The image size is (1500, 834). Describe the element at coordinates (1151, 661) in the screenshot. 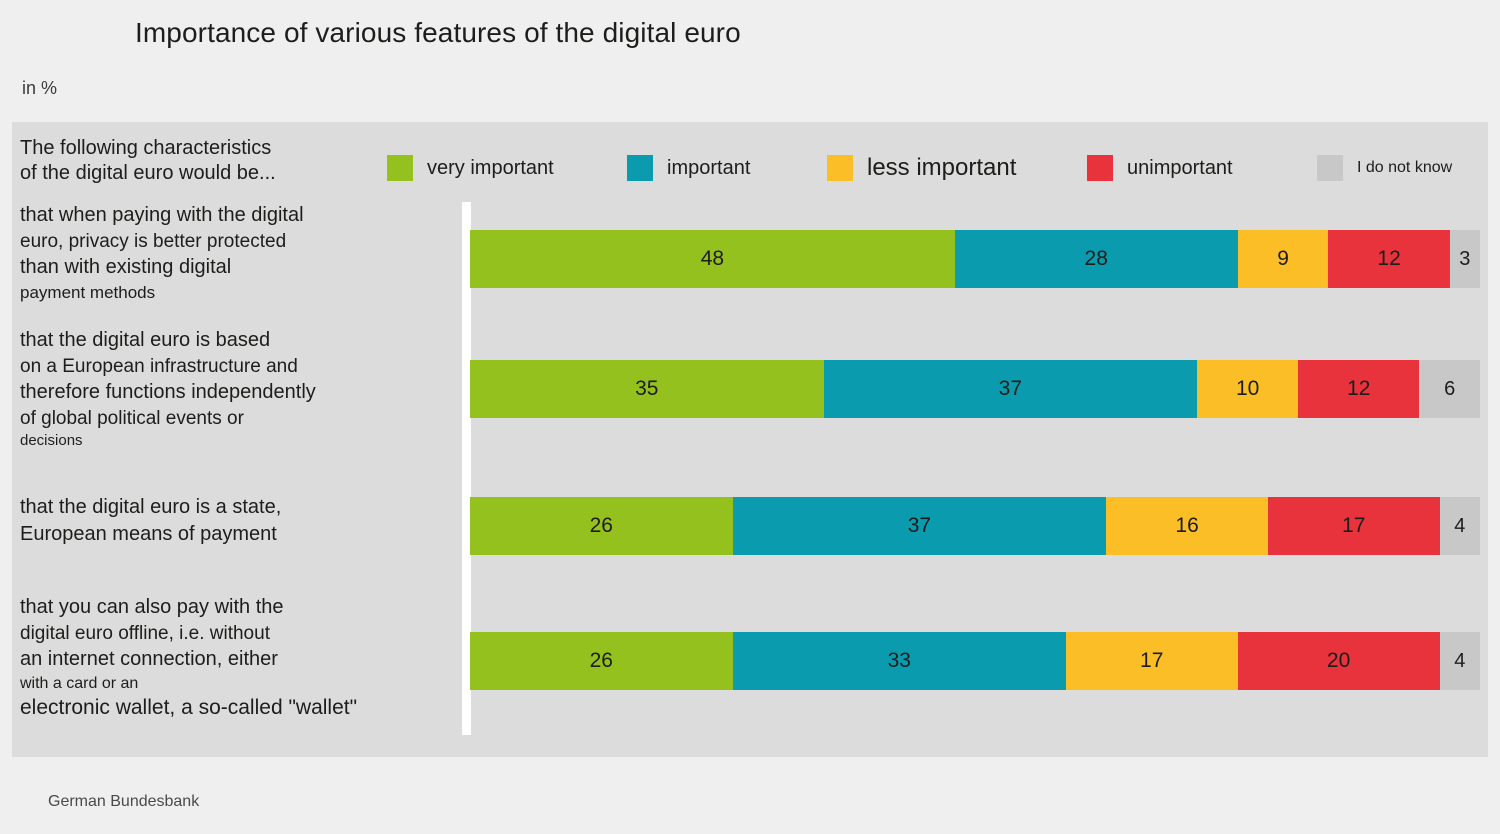

I see `bar-segment-less-important: 17` at that location.